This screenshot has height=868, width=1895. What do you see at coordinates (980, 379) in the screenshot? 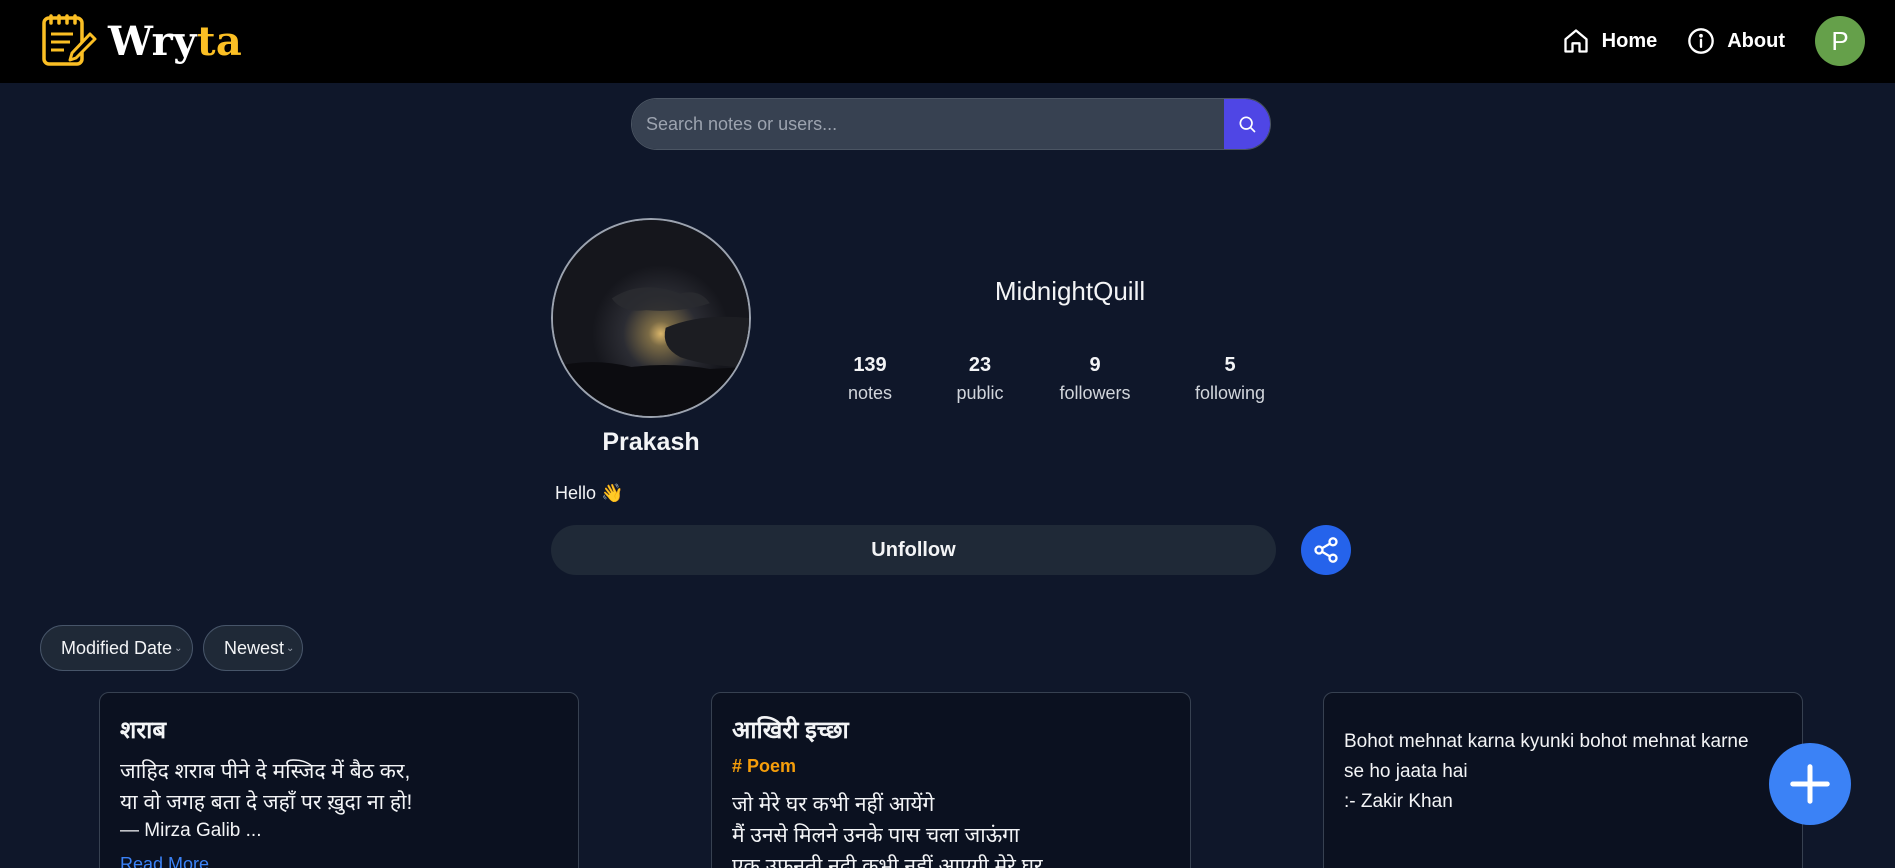
I see `stat-public: 23 public` at bounding box center [980, 379].